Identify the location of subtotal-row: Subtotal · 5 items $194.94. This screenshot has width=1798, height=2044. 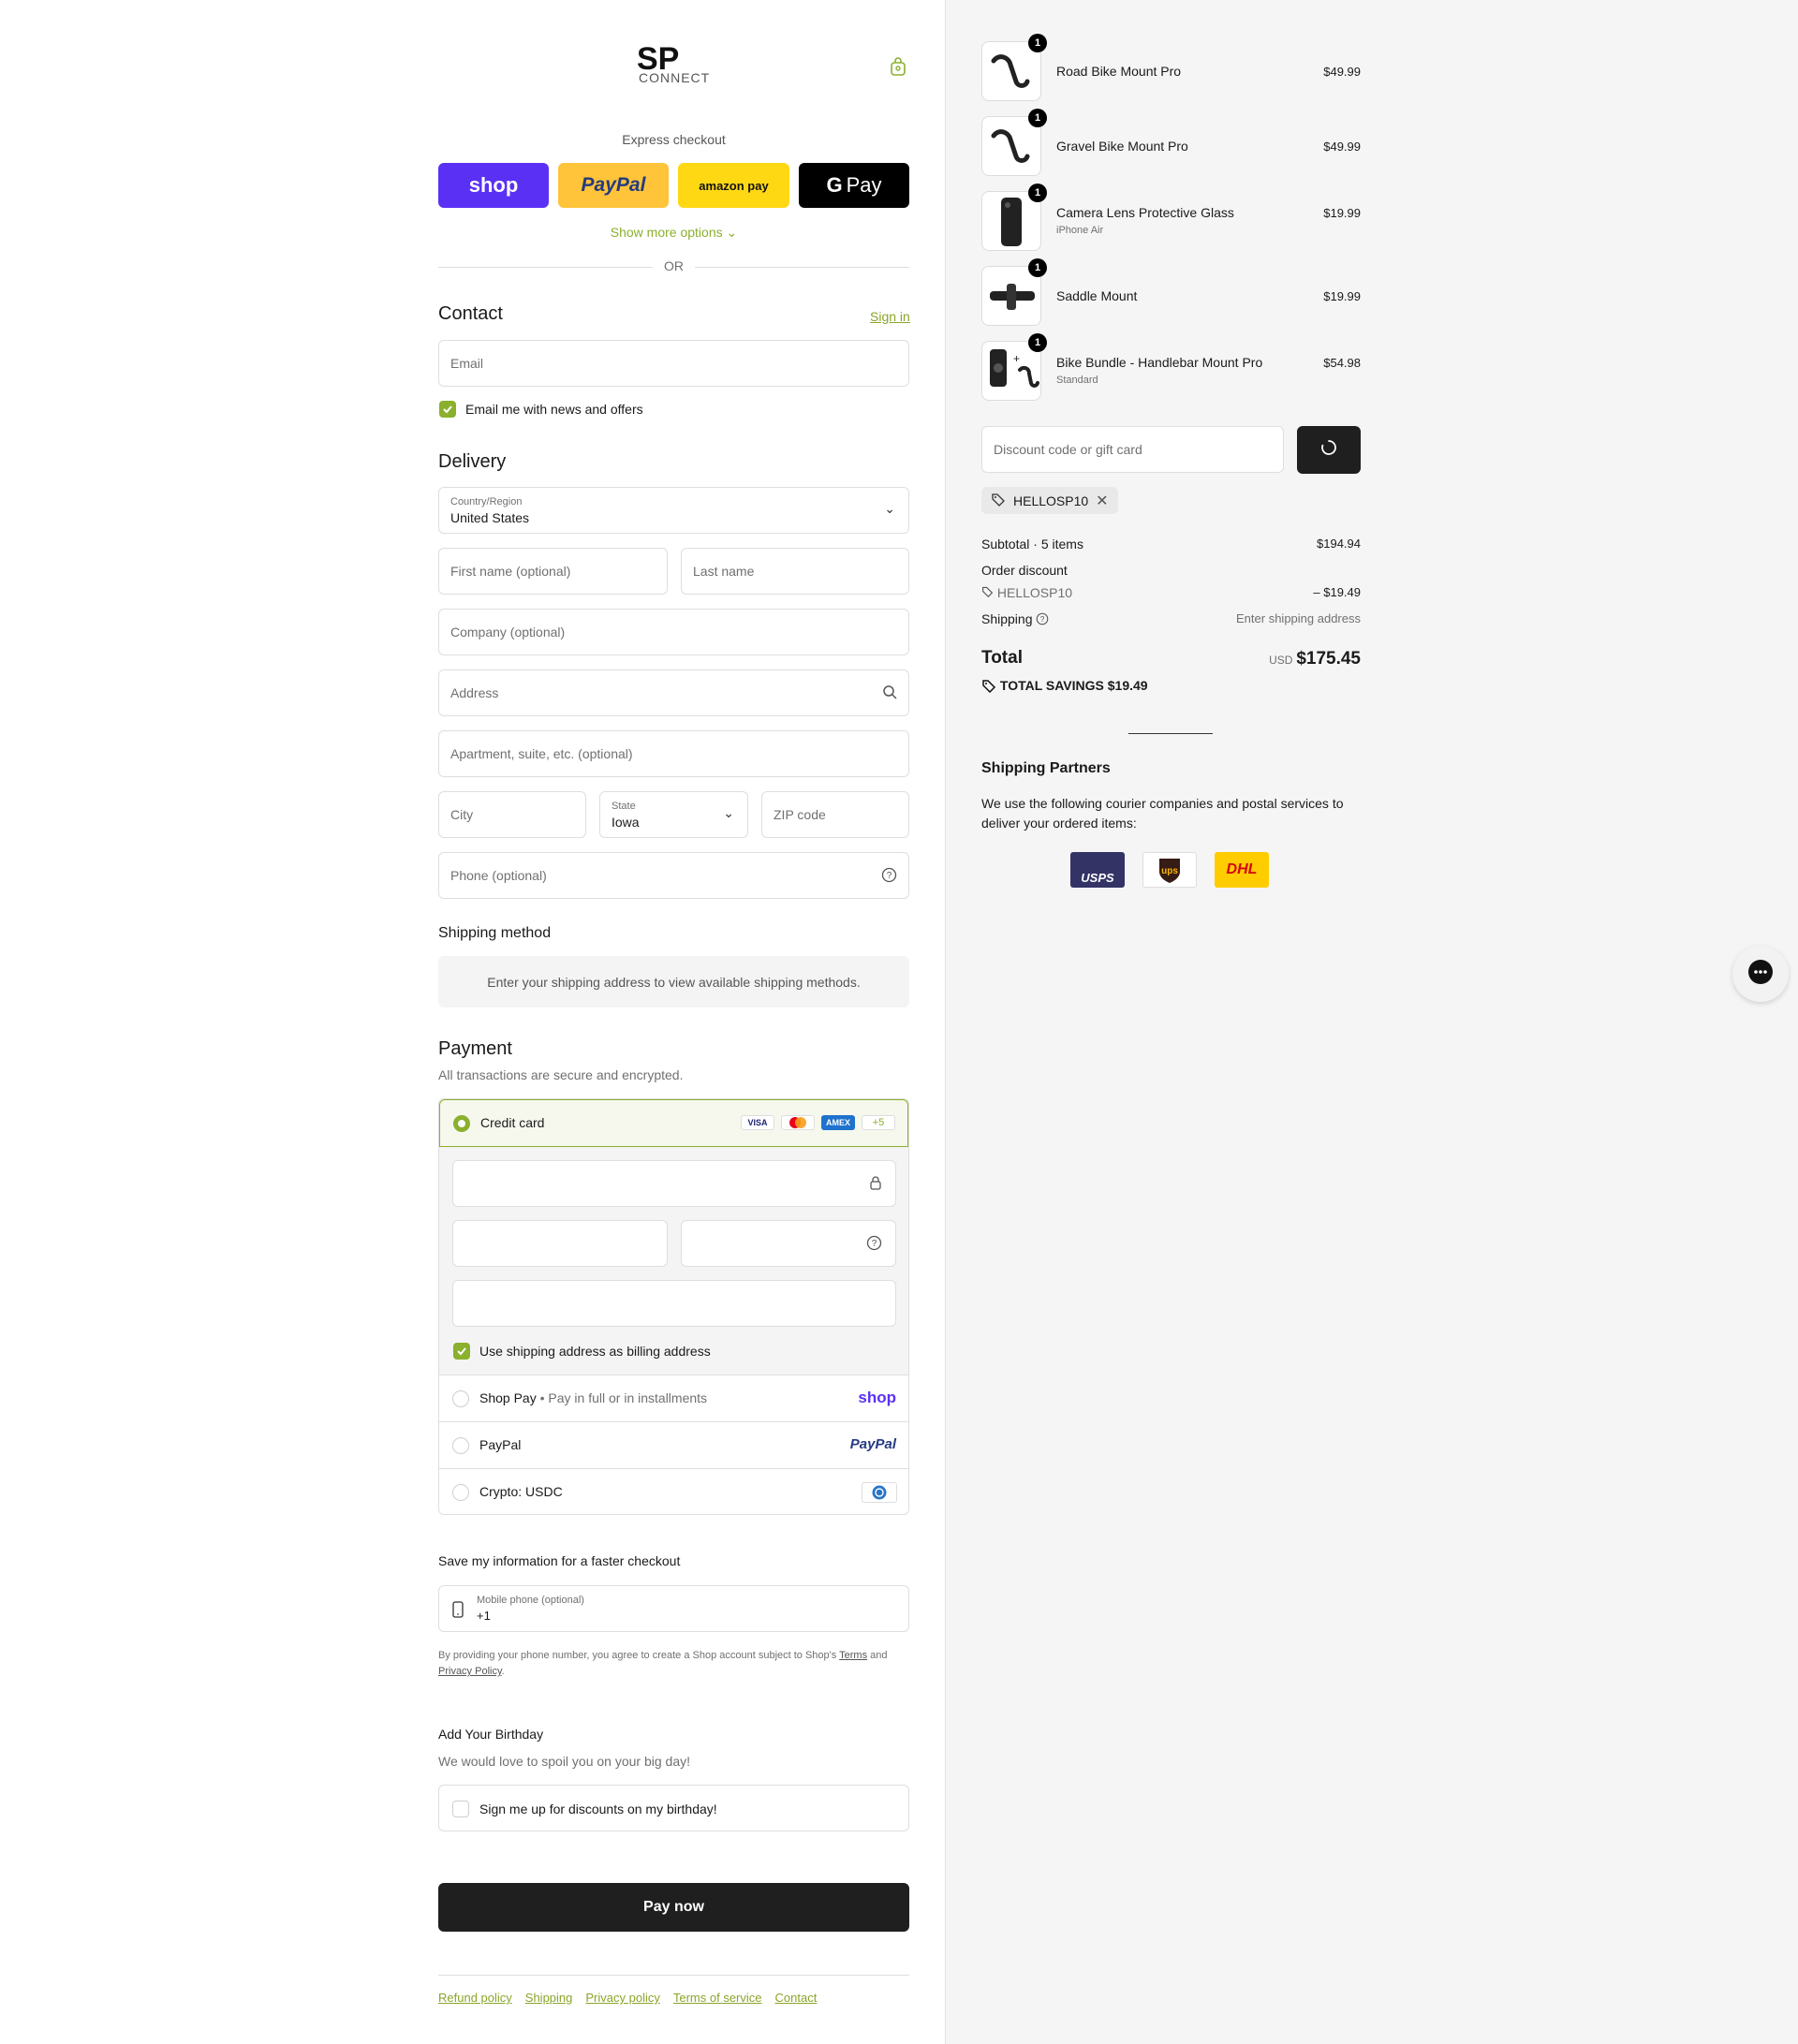
(1171, 544).